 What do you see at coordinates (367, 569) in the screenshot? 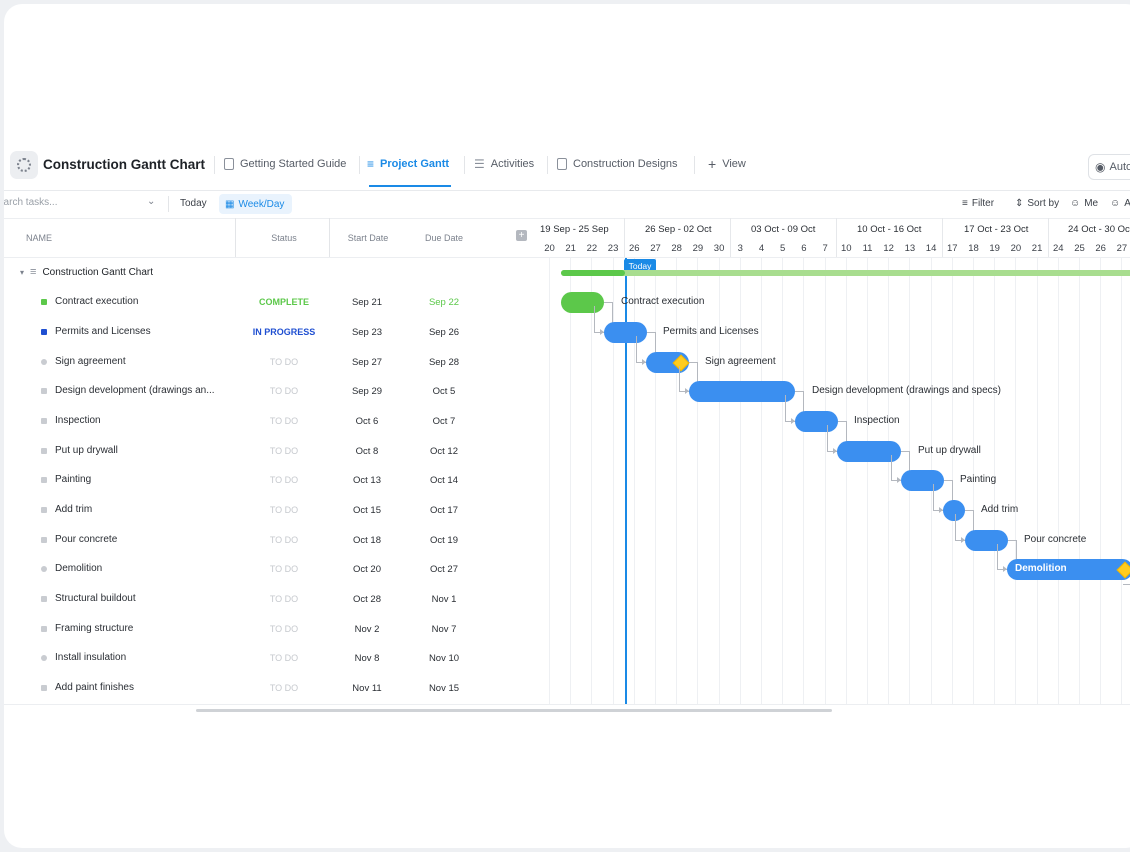
I see `start-date-cell: Oct 20` at bounding box center [367, 569].